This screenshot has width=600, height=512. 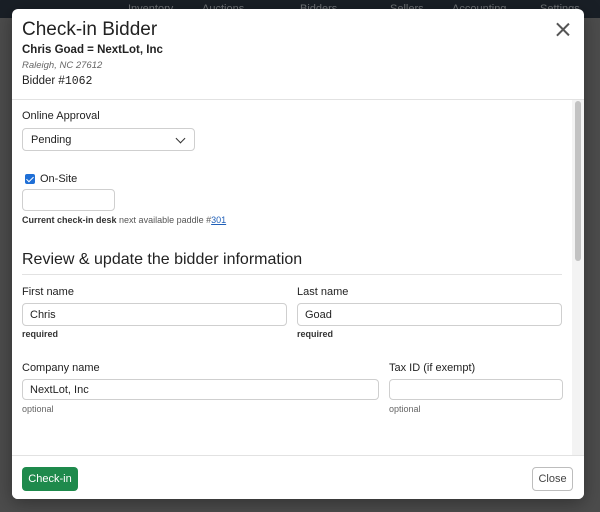 What do you see at coordinates (68, 200) in the screenshot?
I see `paddle-number-input` at bounding box center [68, 200].